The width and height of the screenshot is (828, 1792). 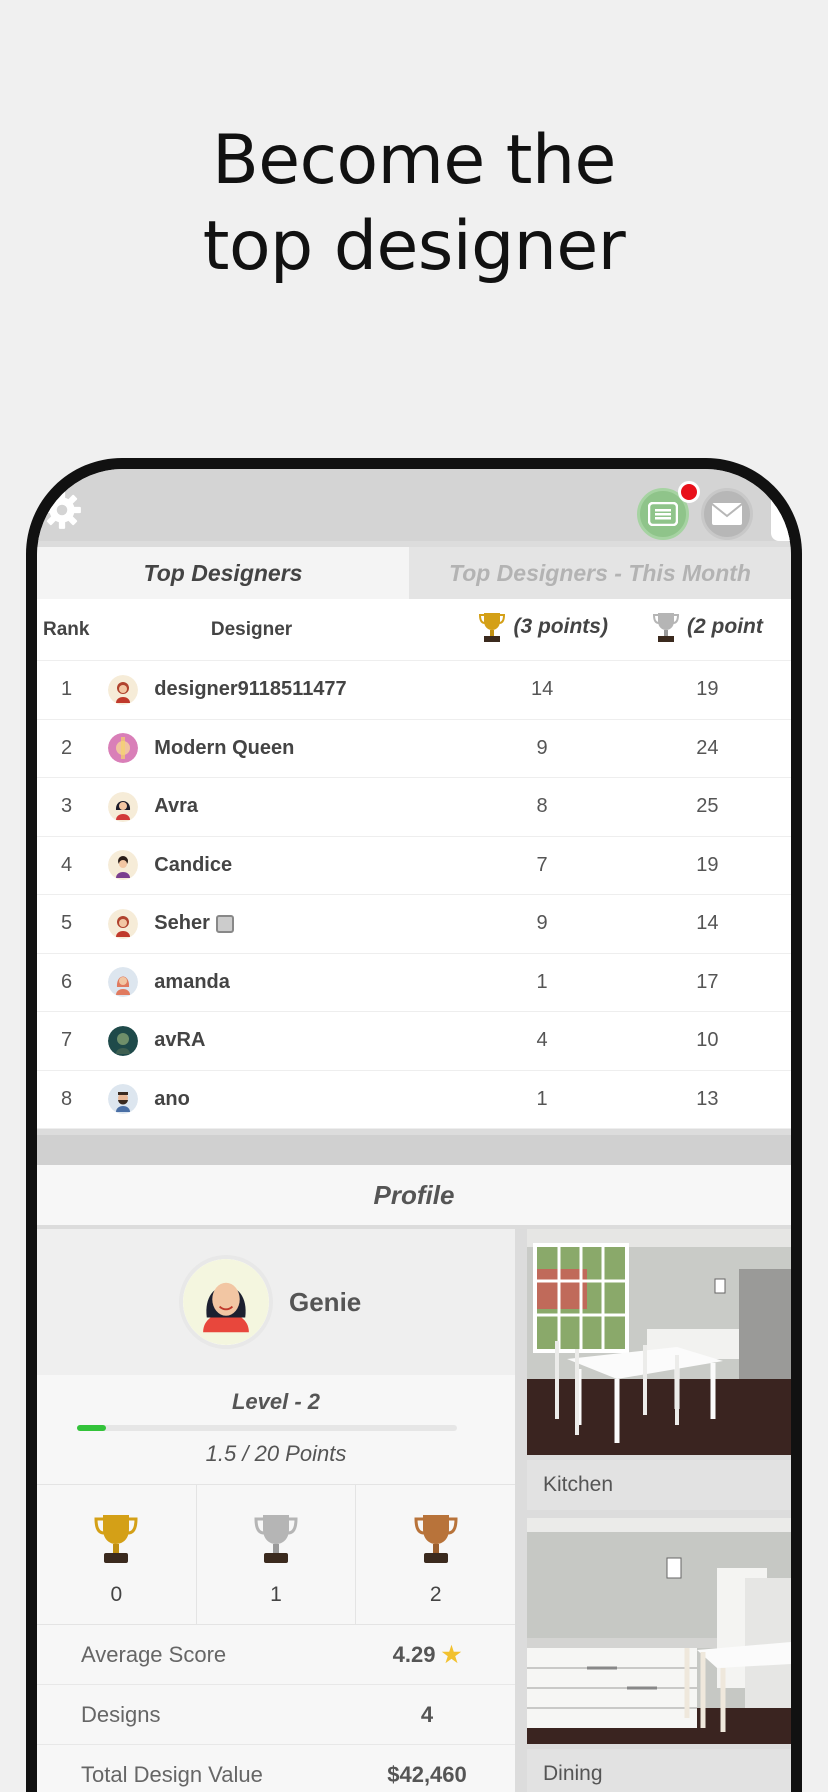 I want to click on stat-value: 4, so click(x=427, y=1714).